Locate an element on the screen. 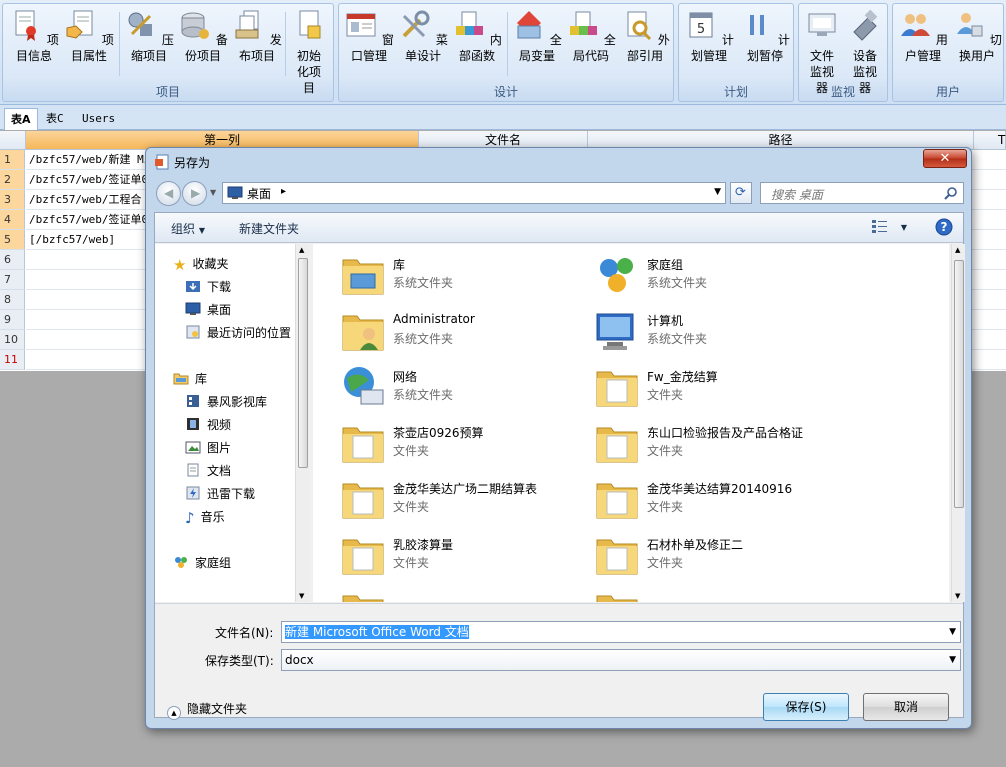 The height and width of the screenshot is (767, 1006). file-item: 东山口检验报告及产品合格证 文件夹 is located at coordinates (702, 442).